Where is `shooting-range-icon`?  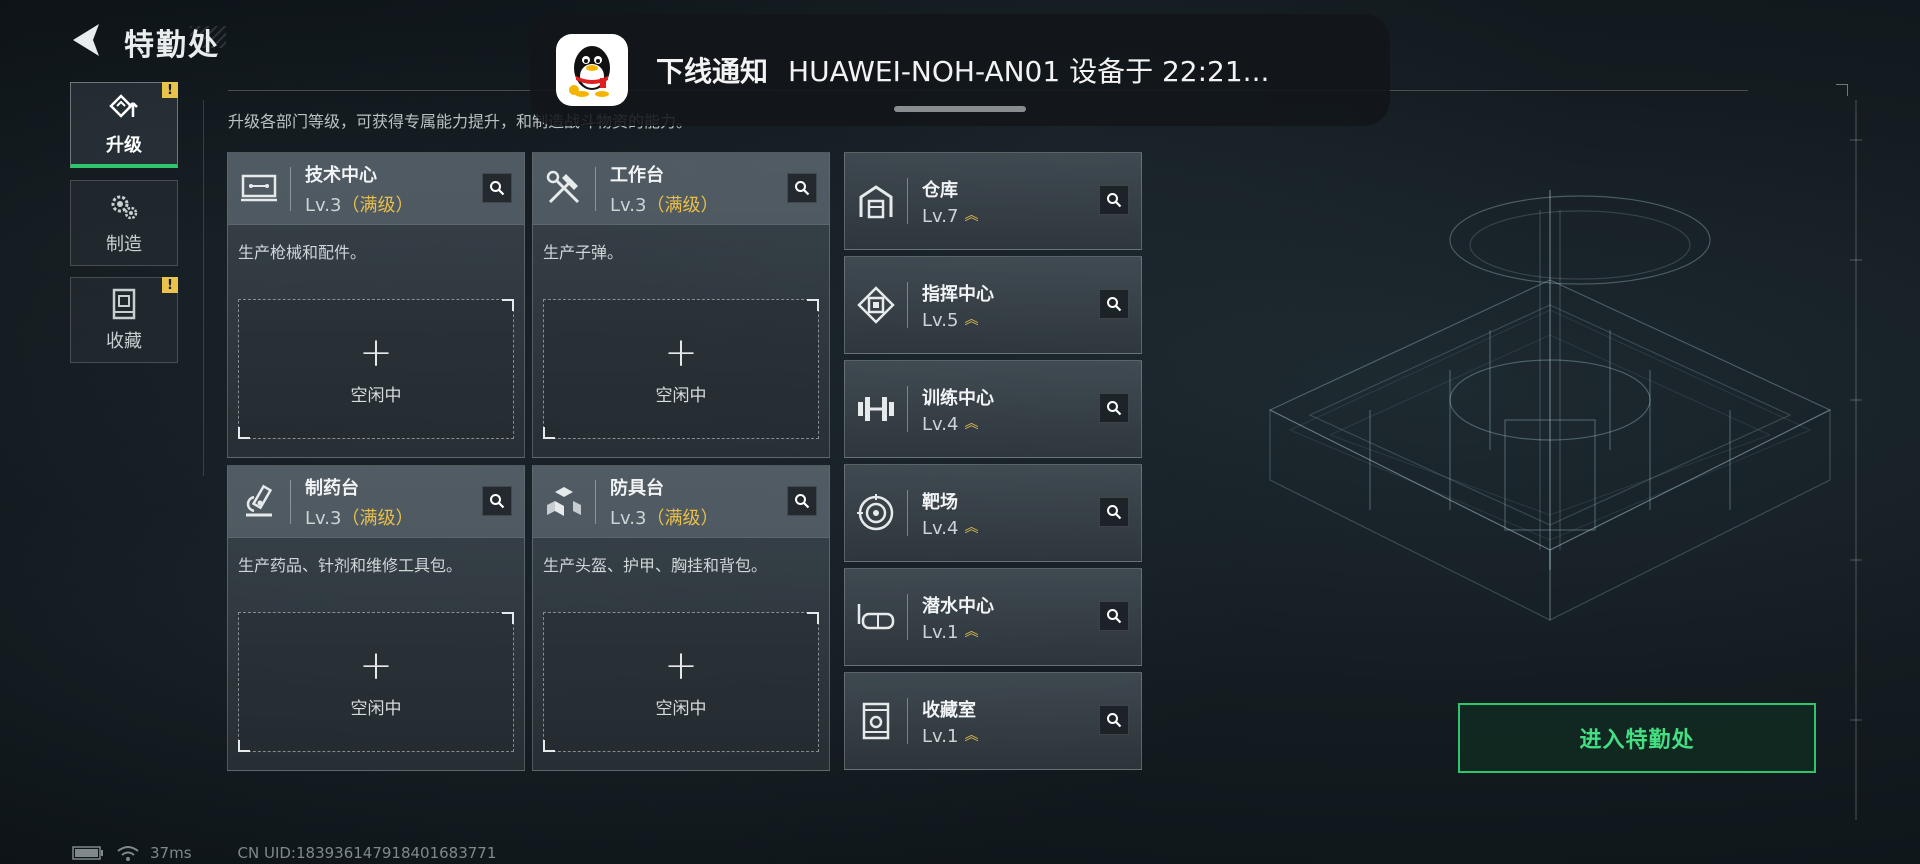
shooting-range-icon is located at coordinates (876, 513).